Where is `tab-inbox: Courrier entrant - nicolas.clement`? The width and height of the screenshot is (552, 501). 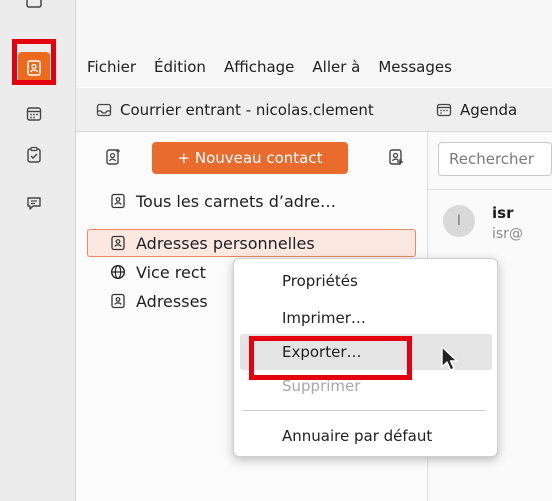
tab-inbox: Courrier entrant - nicolas.clement is located at coordinates (257, 110).